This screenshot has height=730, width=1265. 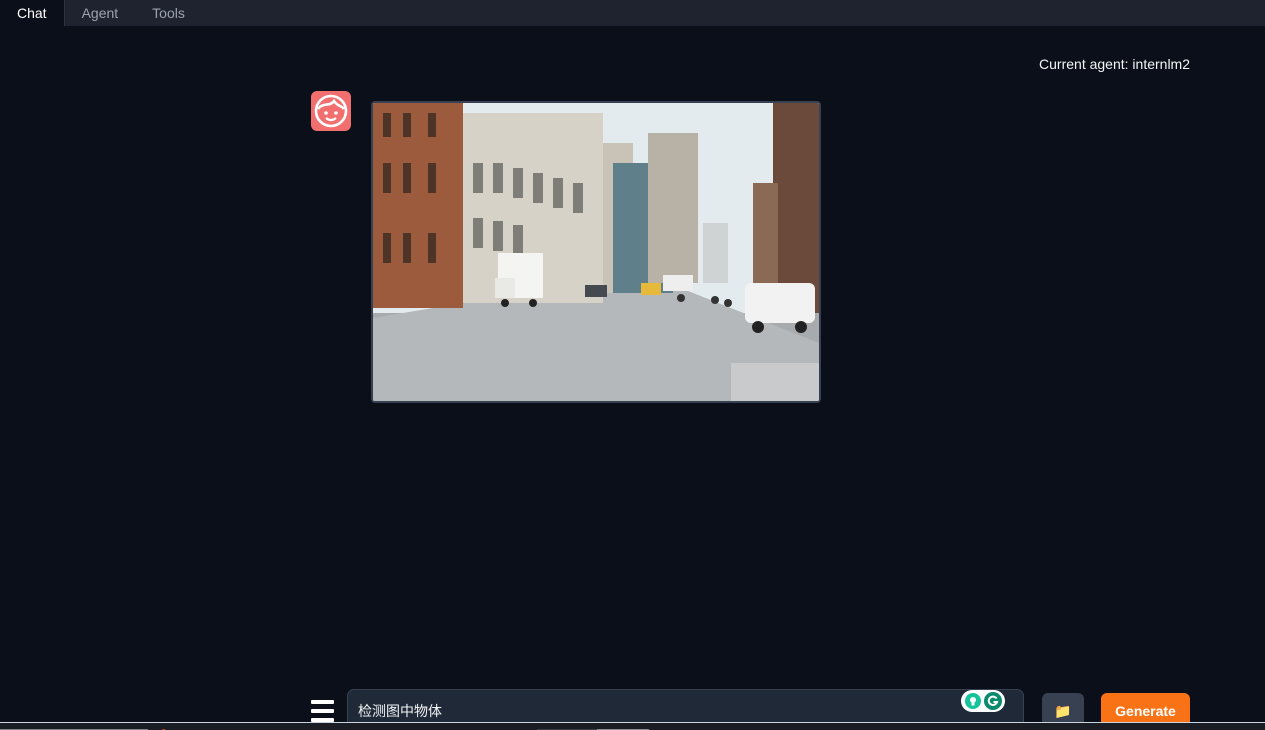 I want to click on street-scene-photo, so click(x=596, y=252).